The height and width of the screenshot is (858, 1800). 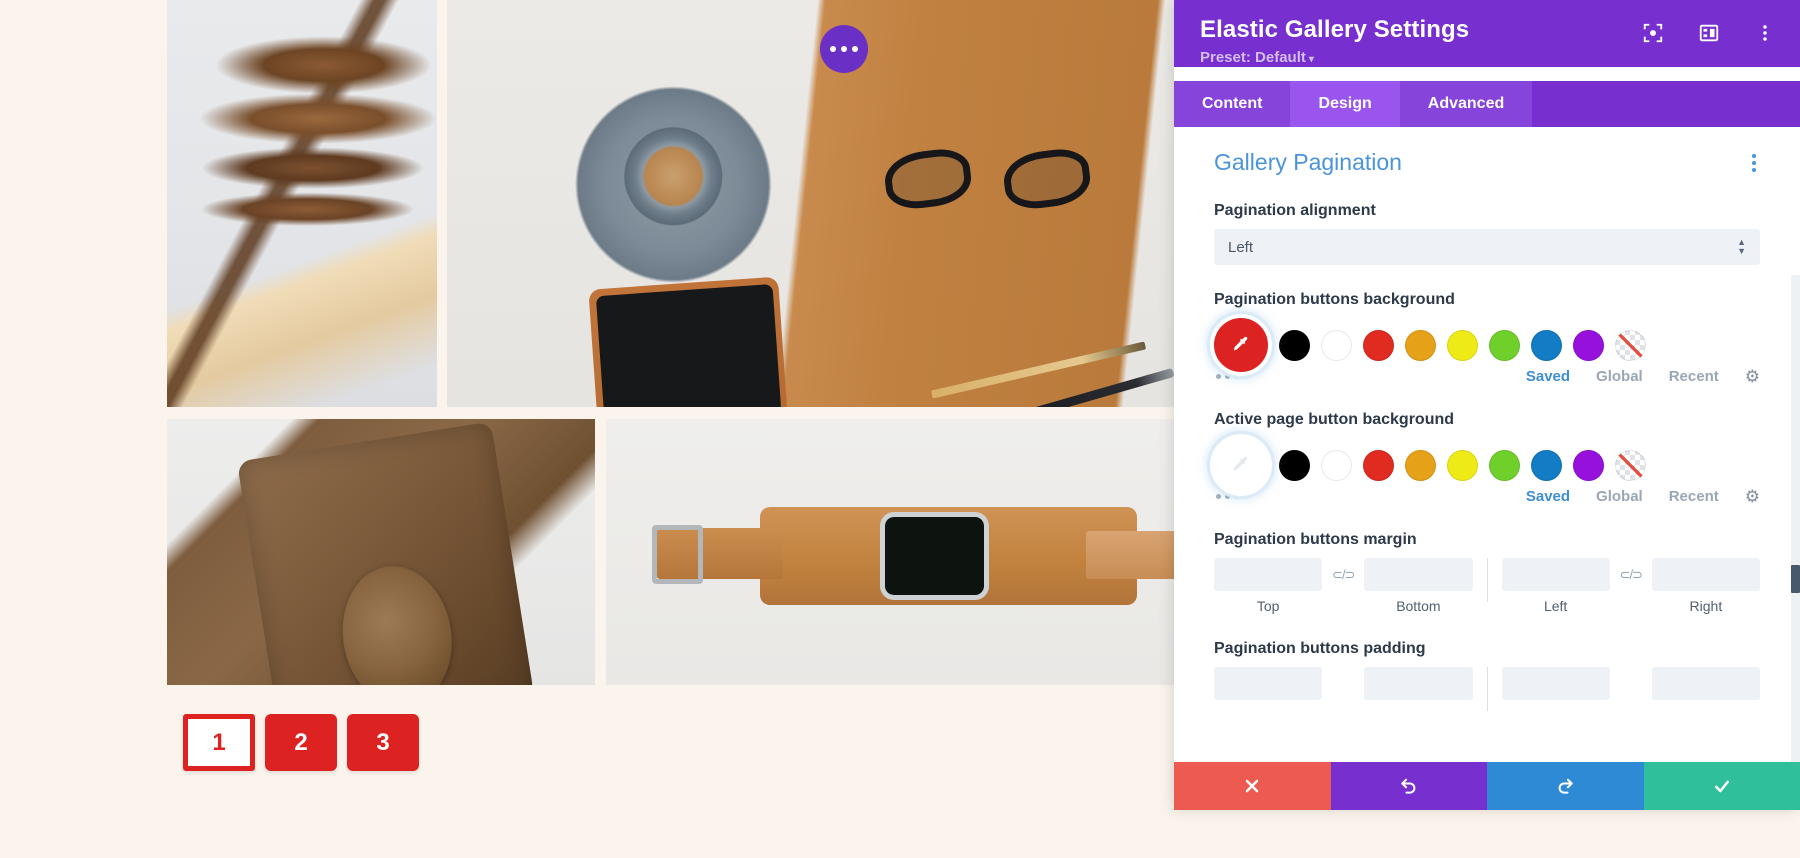 What do you see at coordinates (1408, 786) in the screenshot?
I see `undo-button` at bounding box center [1408, 786].